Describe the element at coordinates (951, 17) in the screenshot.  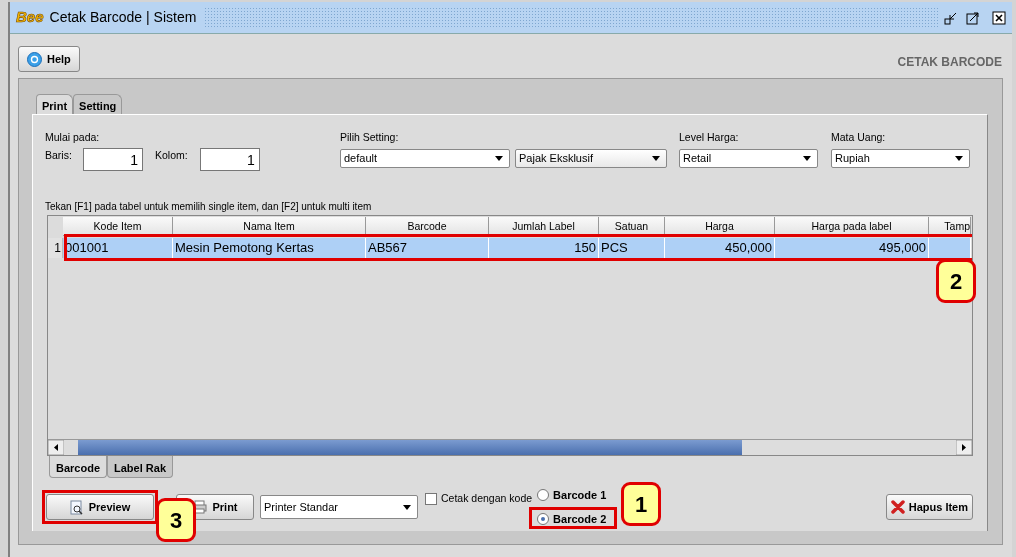
I see `minimize-icon` at that location.